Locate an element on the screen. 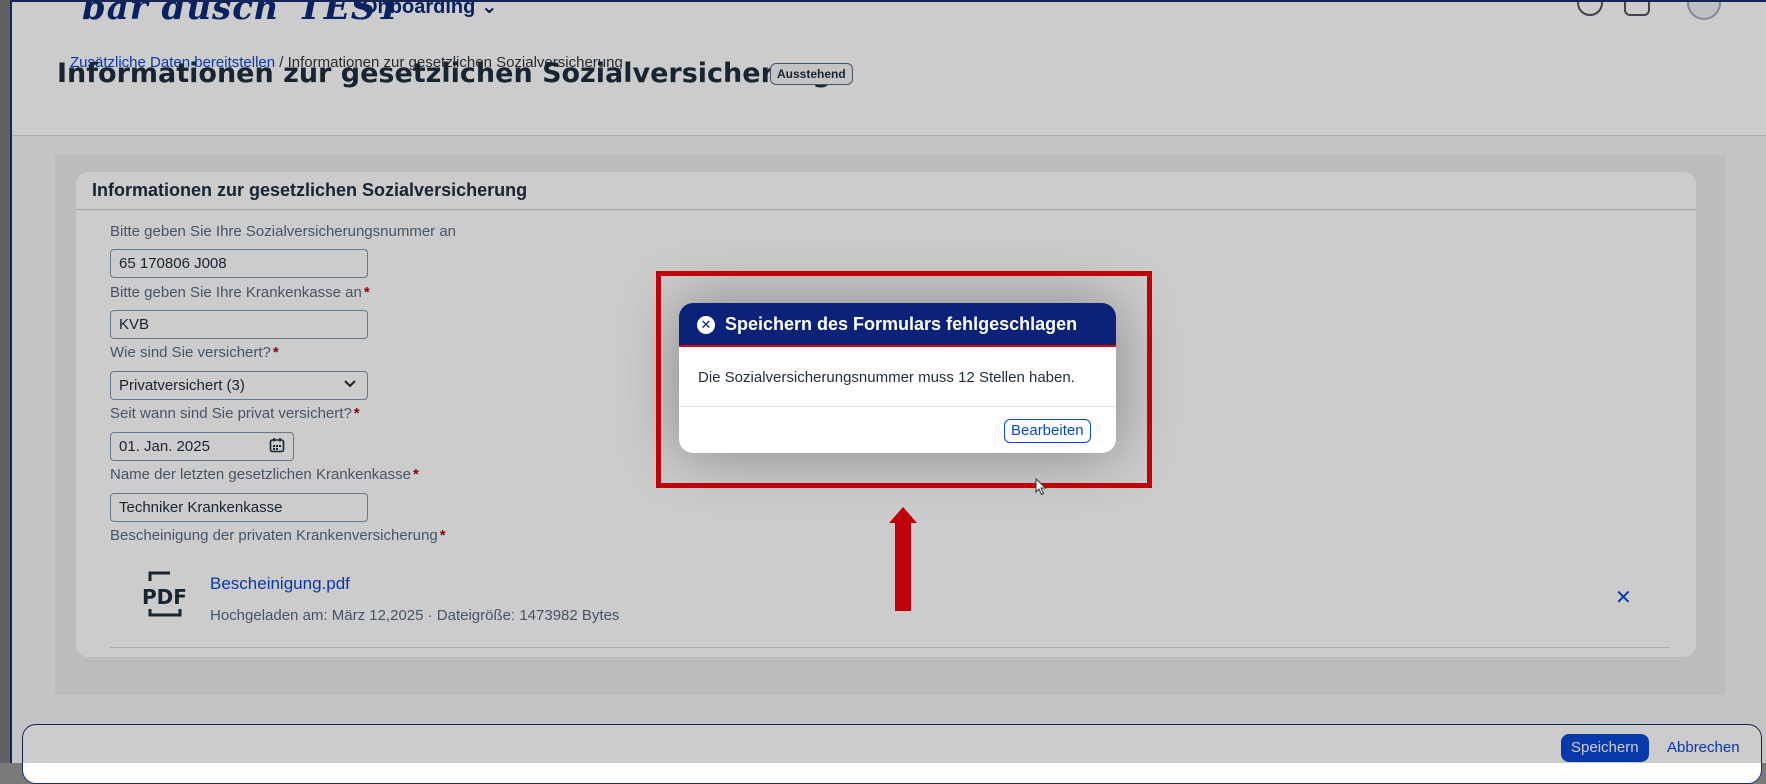  annotation-highlight-box is located at coordinates (904, 379).